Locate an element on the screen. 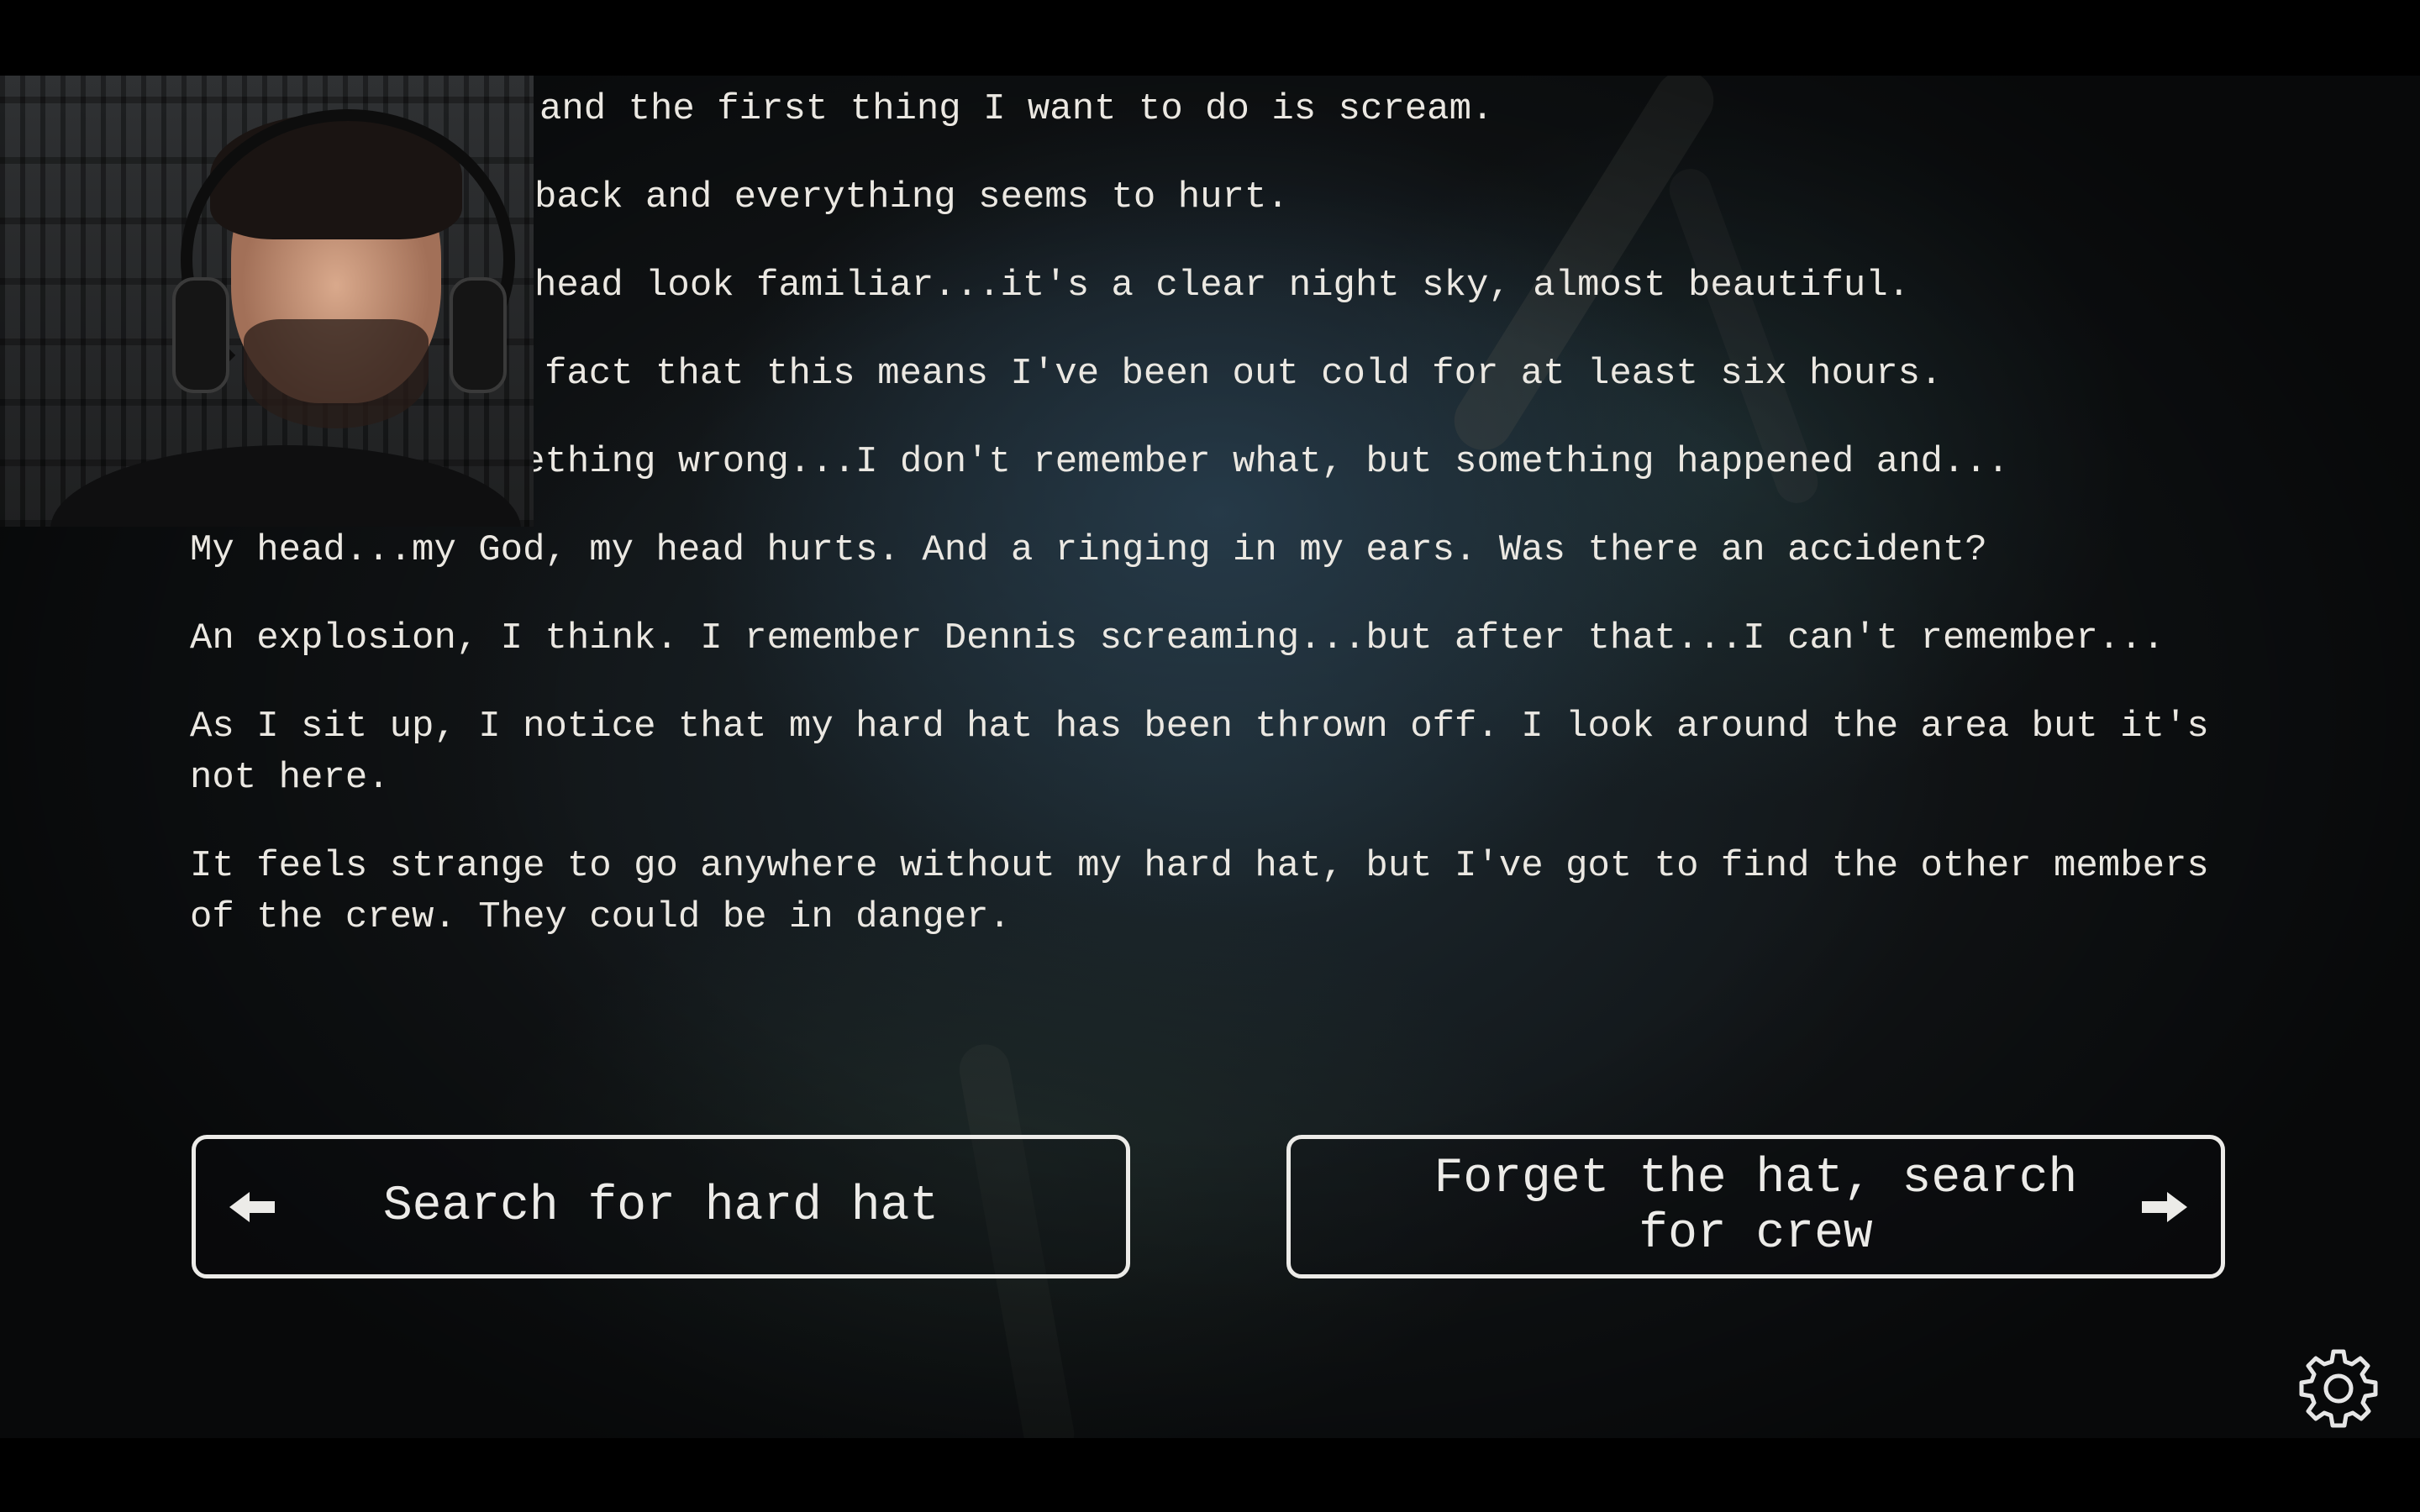  letterbox-bottom is located at coordinates (1210, 1475).